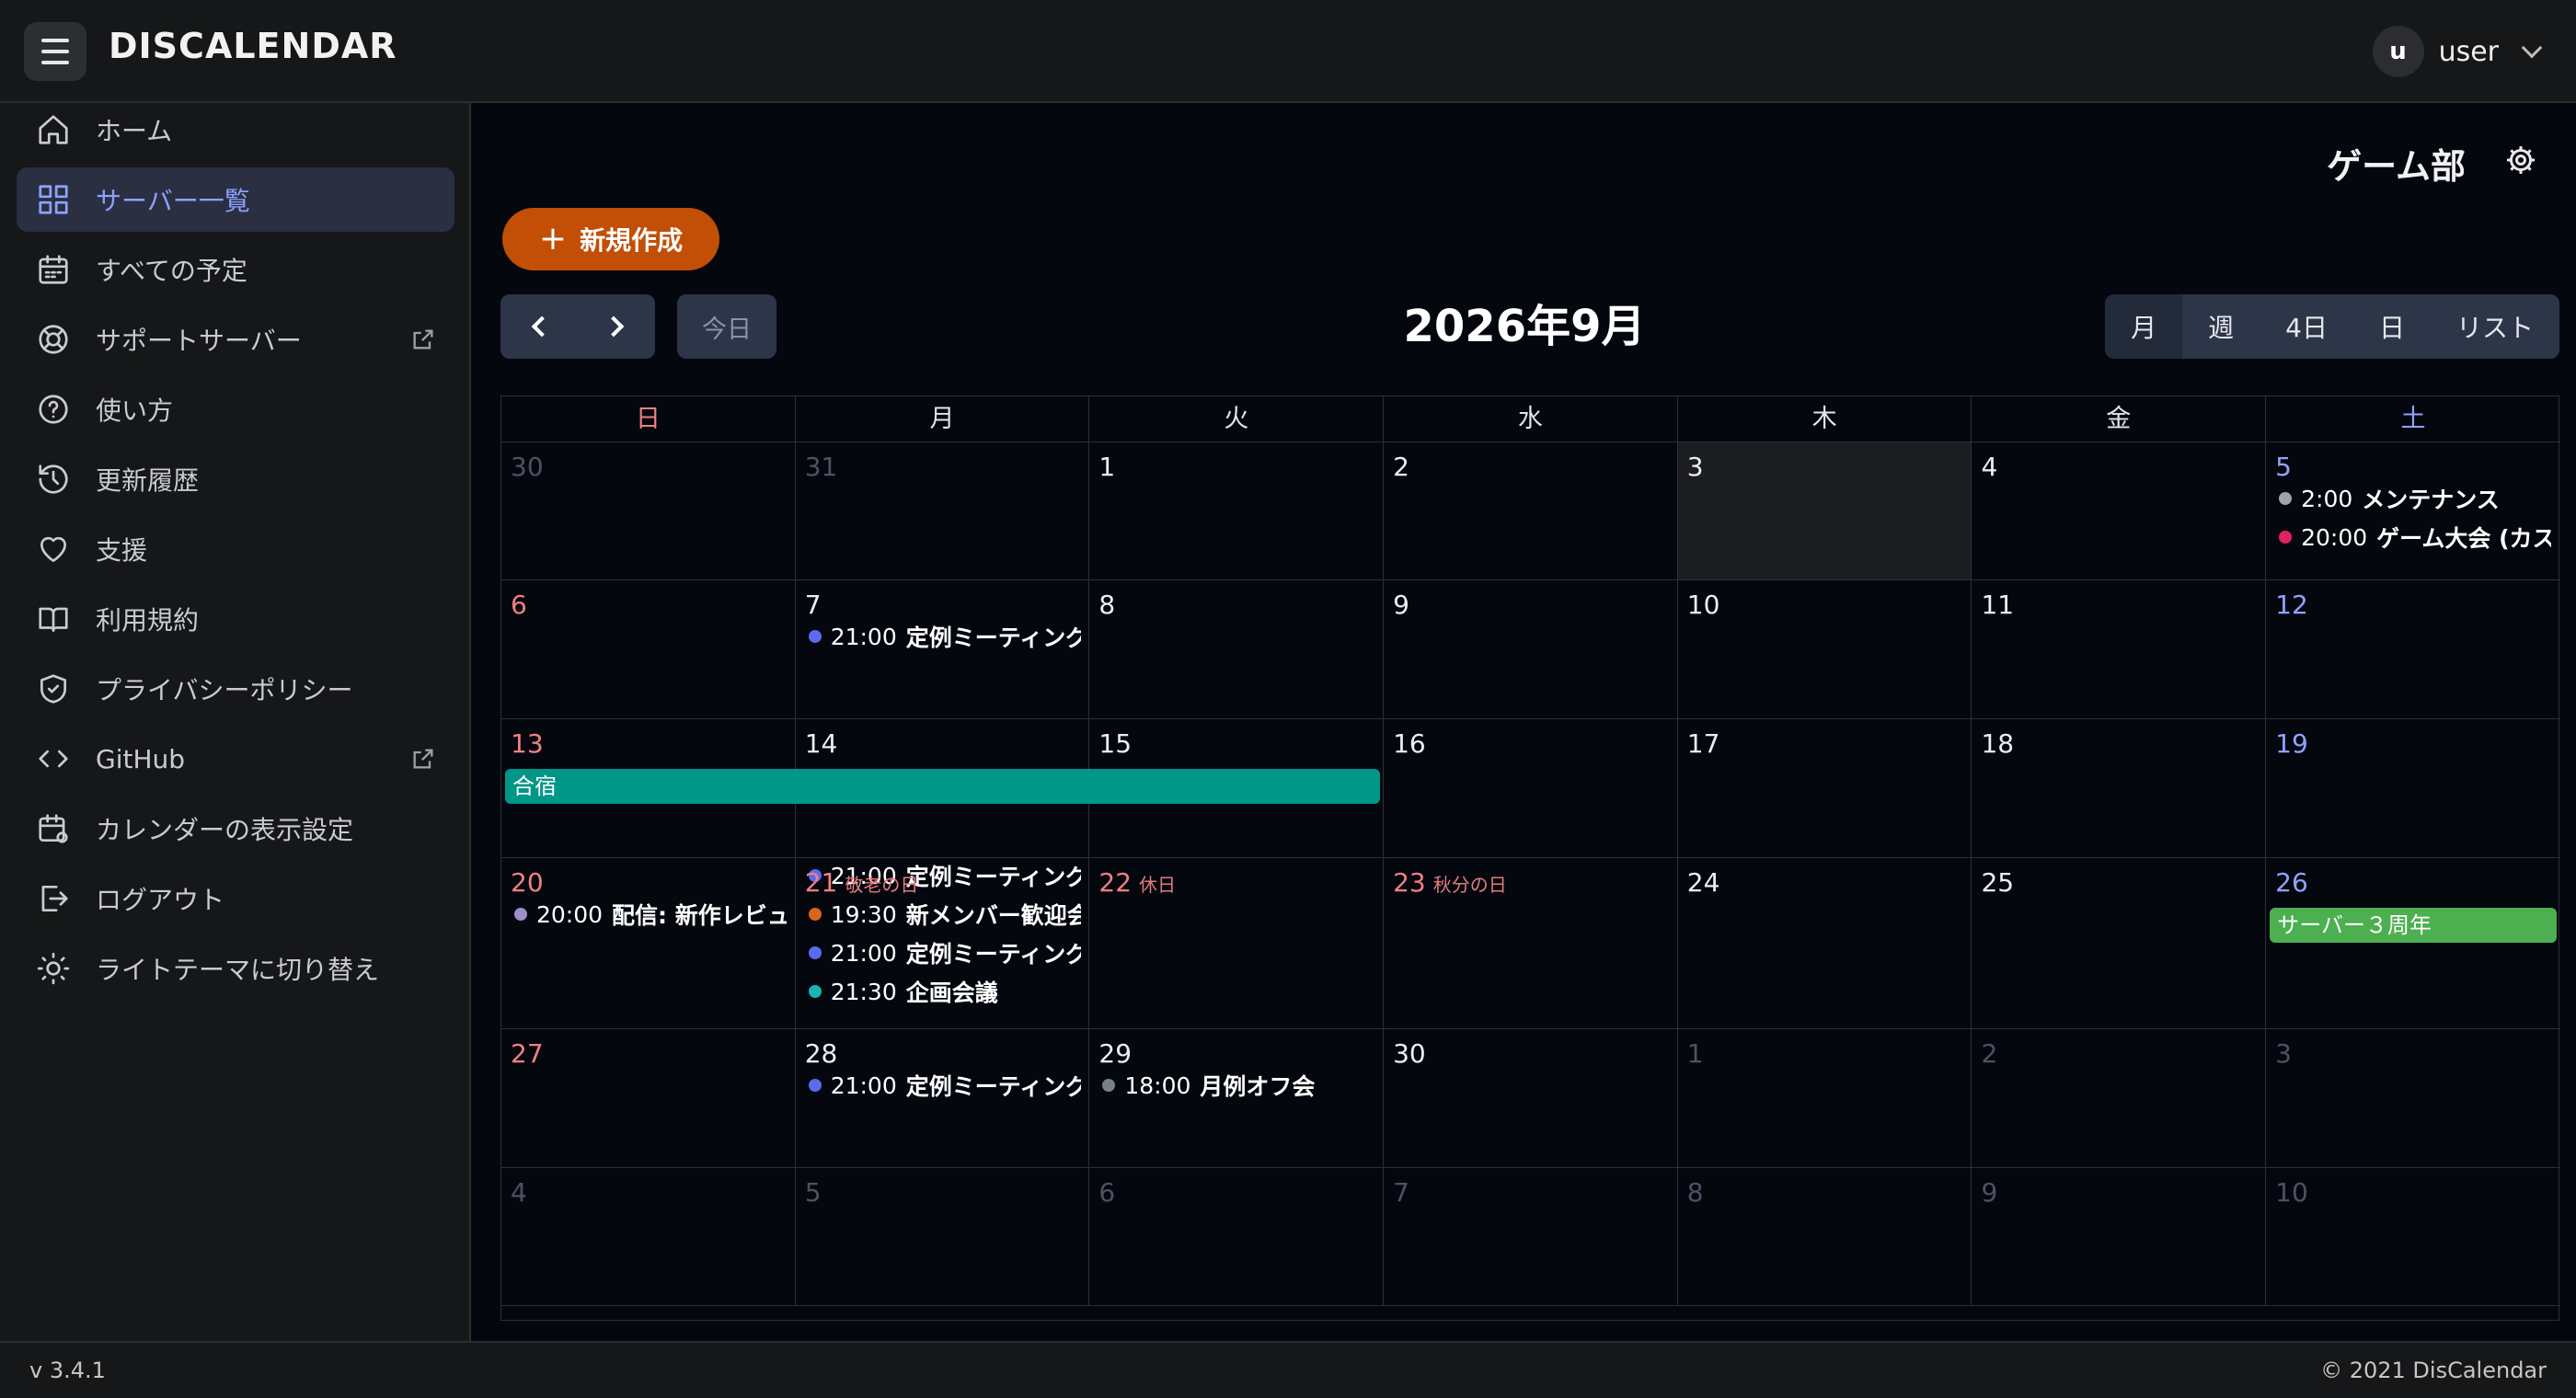 This screenshot has height=1398, width=2576. What do you see at coordinates (2119, 649) in the screenshot?
I see `day-cell: 11` at bounding box center [2119, 649].